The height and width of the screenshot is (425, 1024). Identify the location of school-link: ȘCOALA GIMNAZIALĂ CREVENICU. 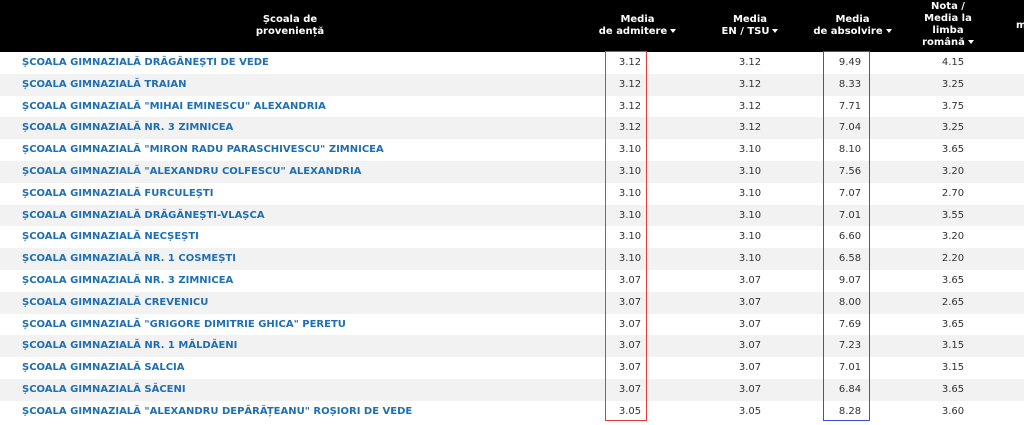
(302, 303).